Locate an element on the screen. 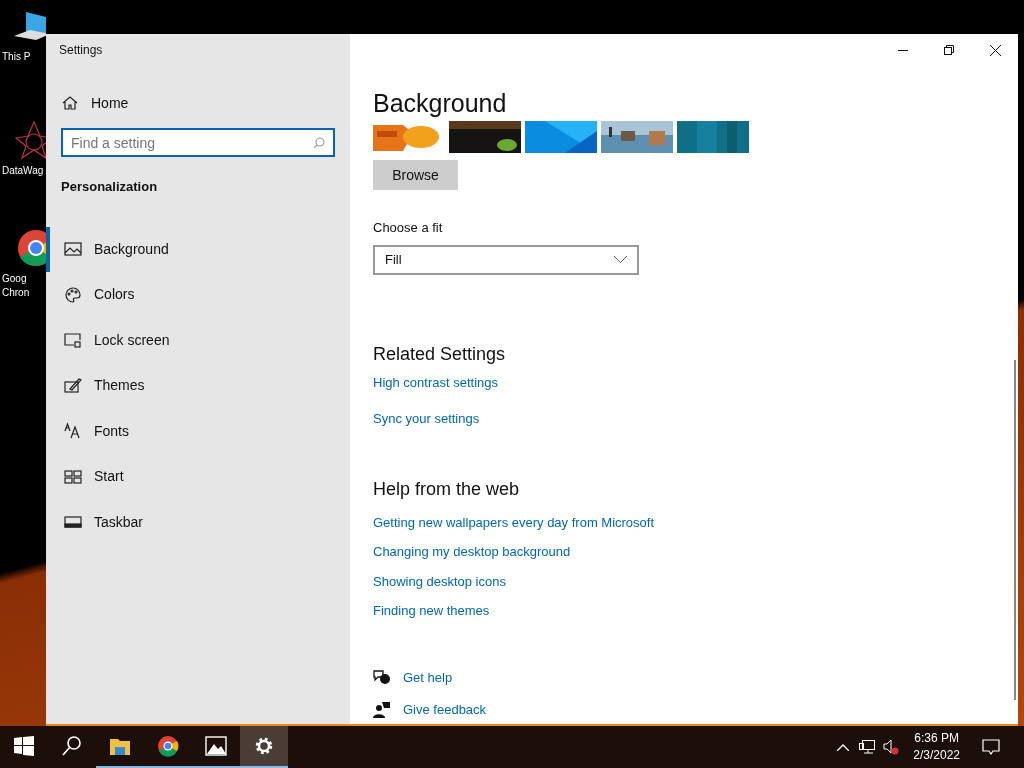 The width and height of the screenshot is (1024, 768). section-heading: Related Settings is located at coordinates (440, 354).